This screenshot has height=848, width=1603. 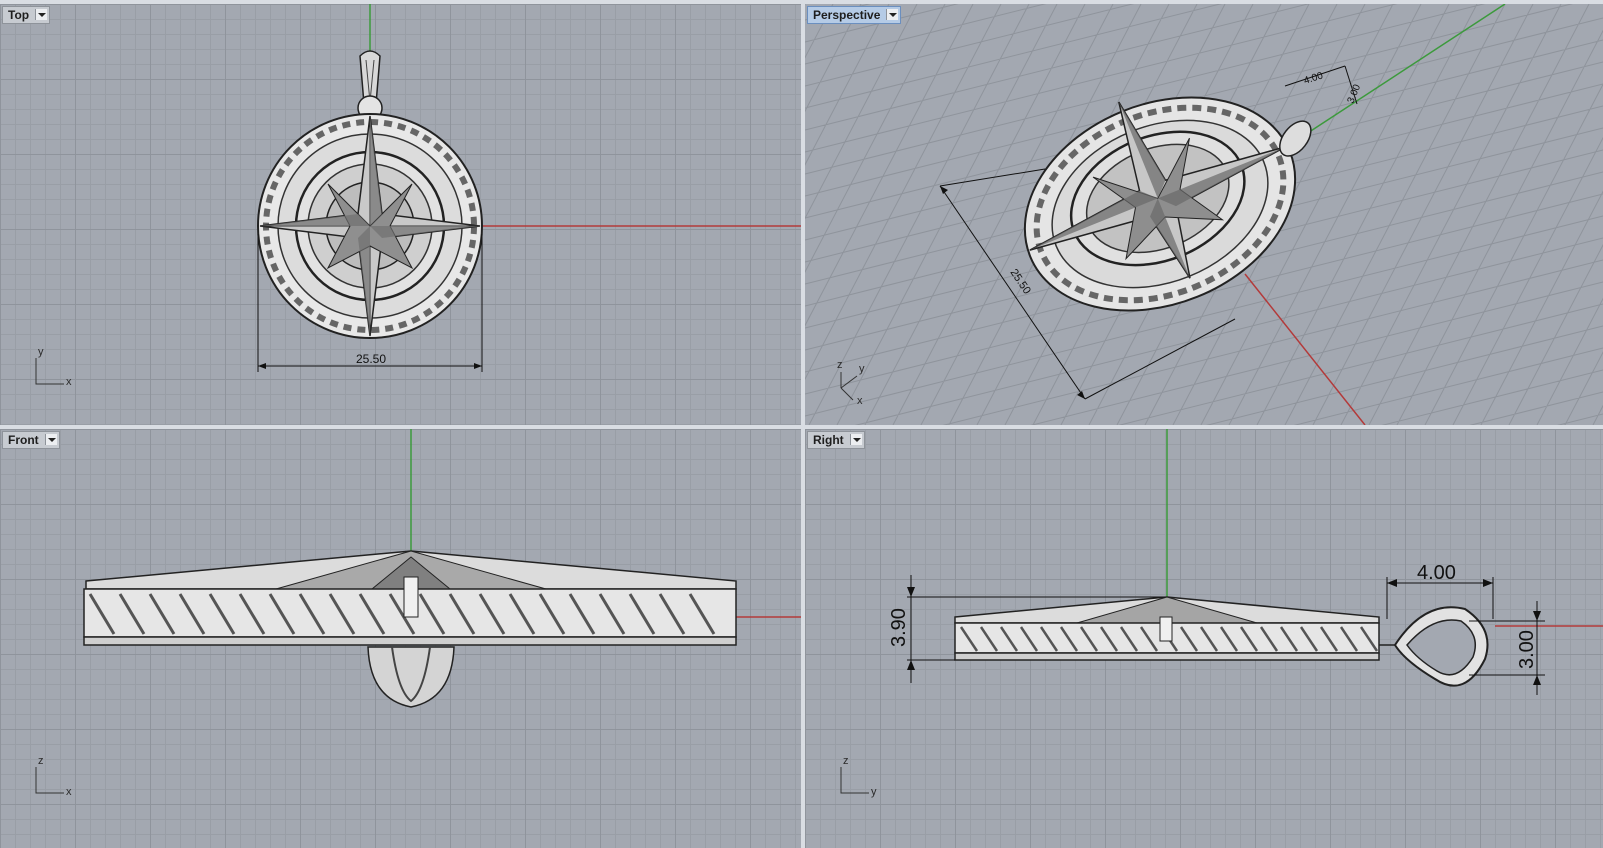 I want to click on pendant-front-model, so click(x=410, y=629).